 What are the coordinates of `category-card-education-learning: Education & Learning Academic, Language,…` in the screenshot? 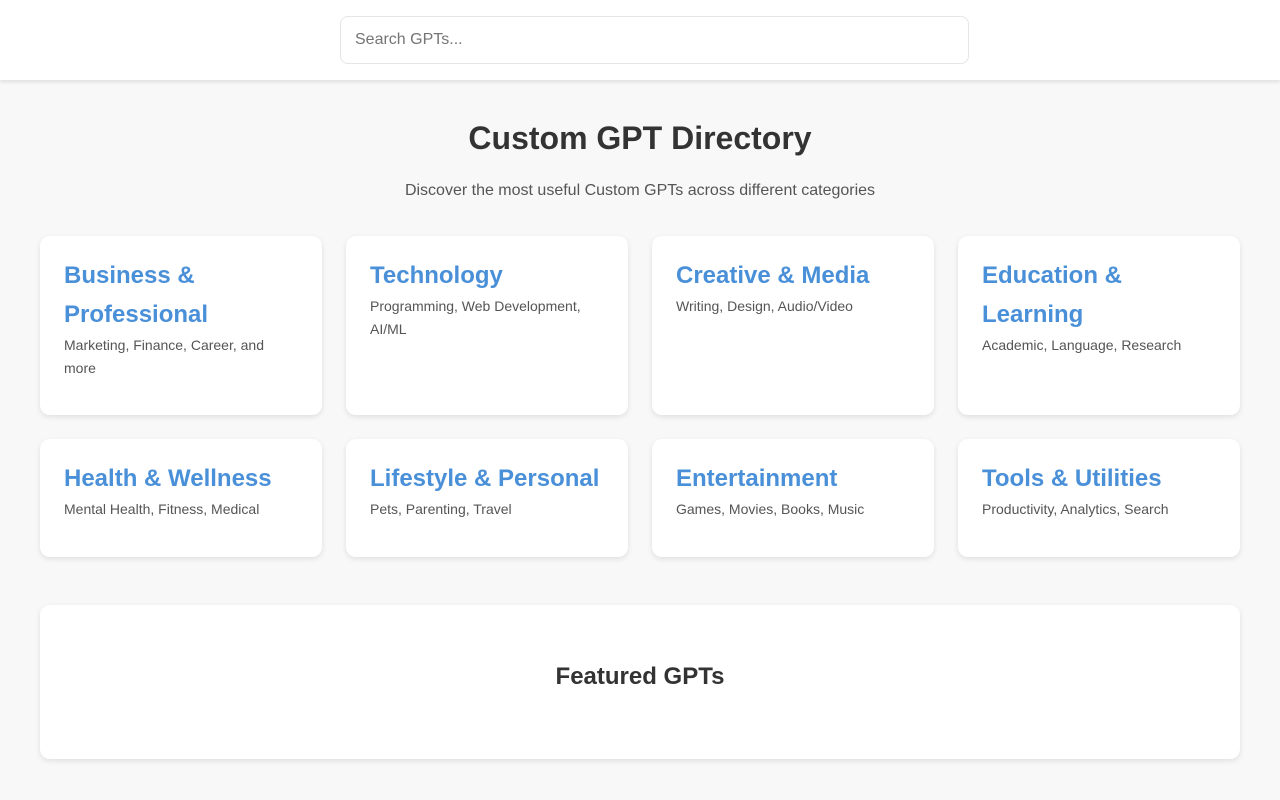 It's located at (1099, 325).